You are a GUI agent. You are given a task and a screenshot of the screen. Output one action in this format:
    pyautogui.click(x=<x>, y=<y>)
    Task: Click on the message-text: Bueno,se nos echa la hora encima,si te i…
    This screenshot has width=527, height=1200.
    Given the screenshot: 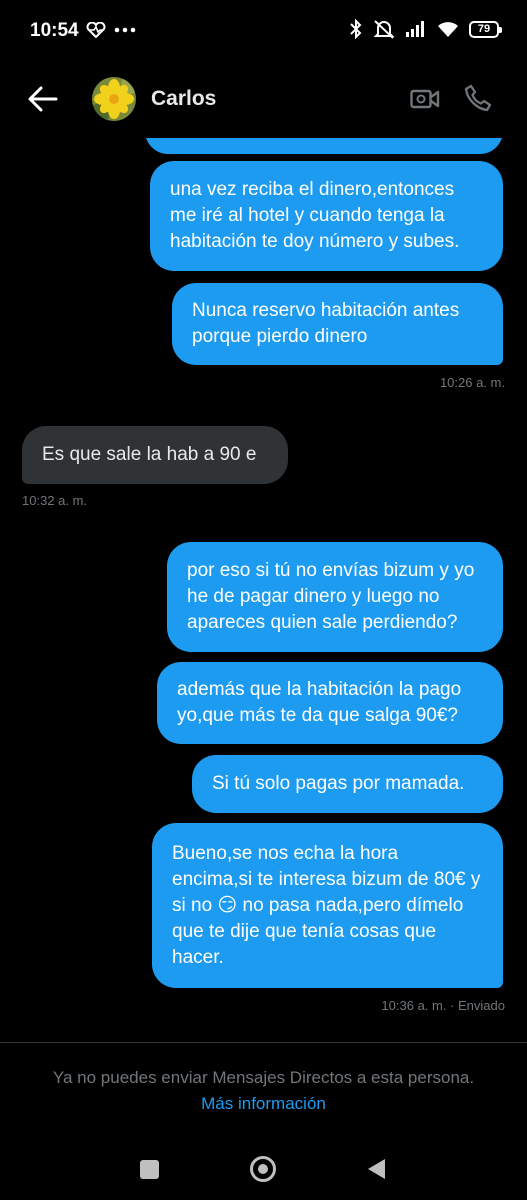 What is the action you would take?
    pyautogui.click(x=327, y=906)
    